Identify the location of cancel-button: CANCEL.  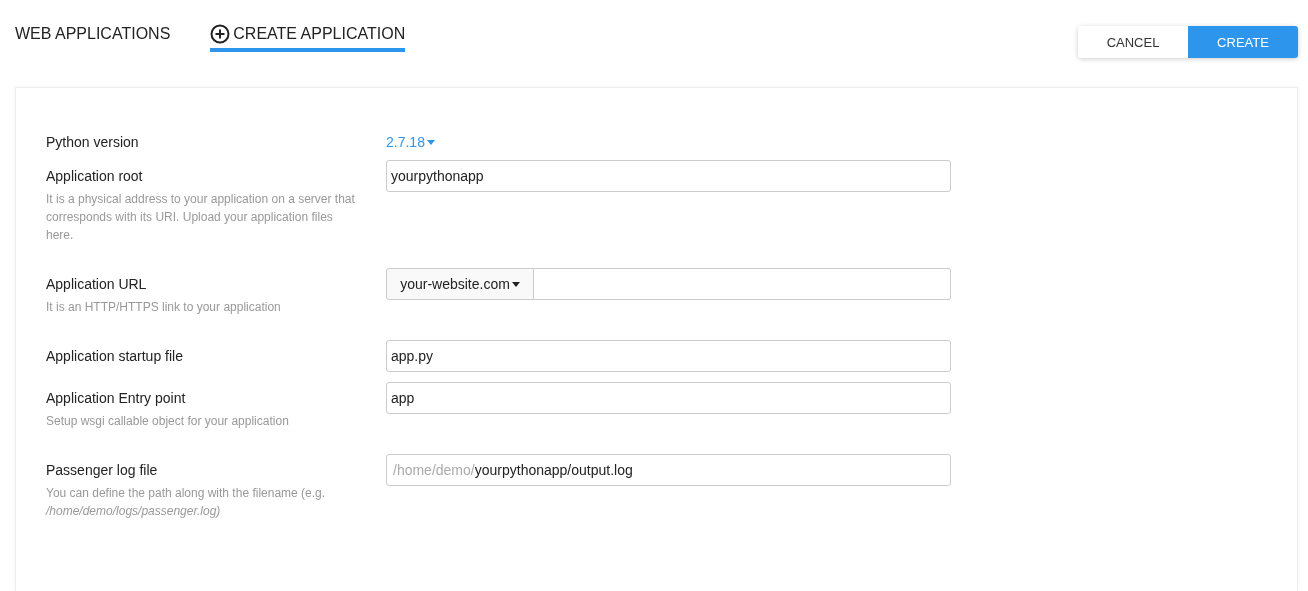
(1133, 42).